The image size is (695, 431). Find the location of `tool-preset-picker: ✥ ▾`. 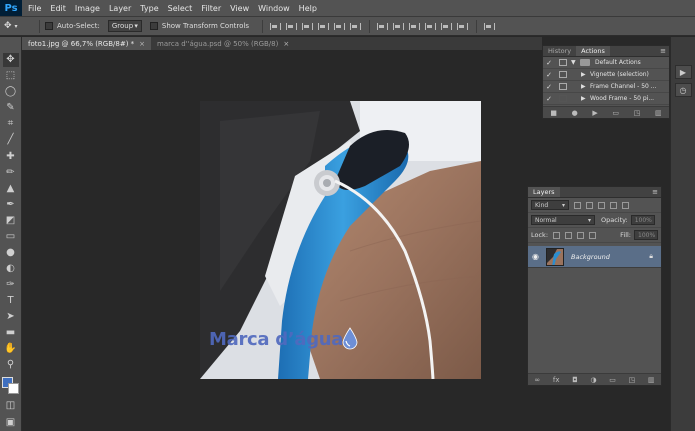

tool-preset-picker: ✥ ▾ is located at coordinates (19, 26).